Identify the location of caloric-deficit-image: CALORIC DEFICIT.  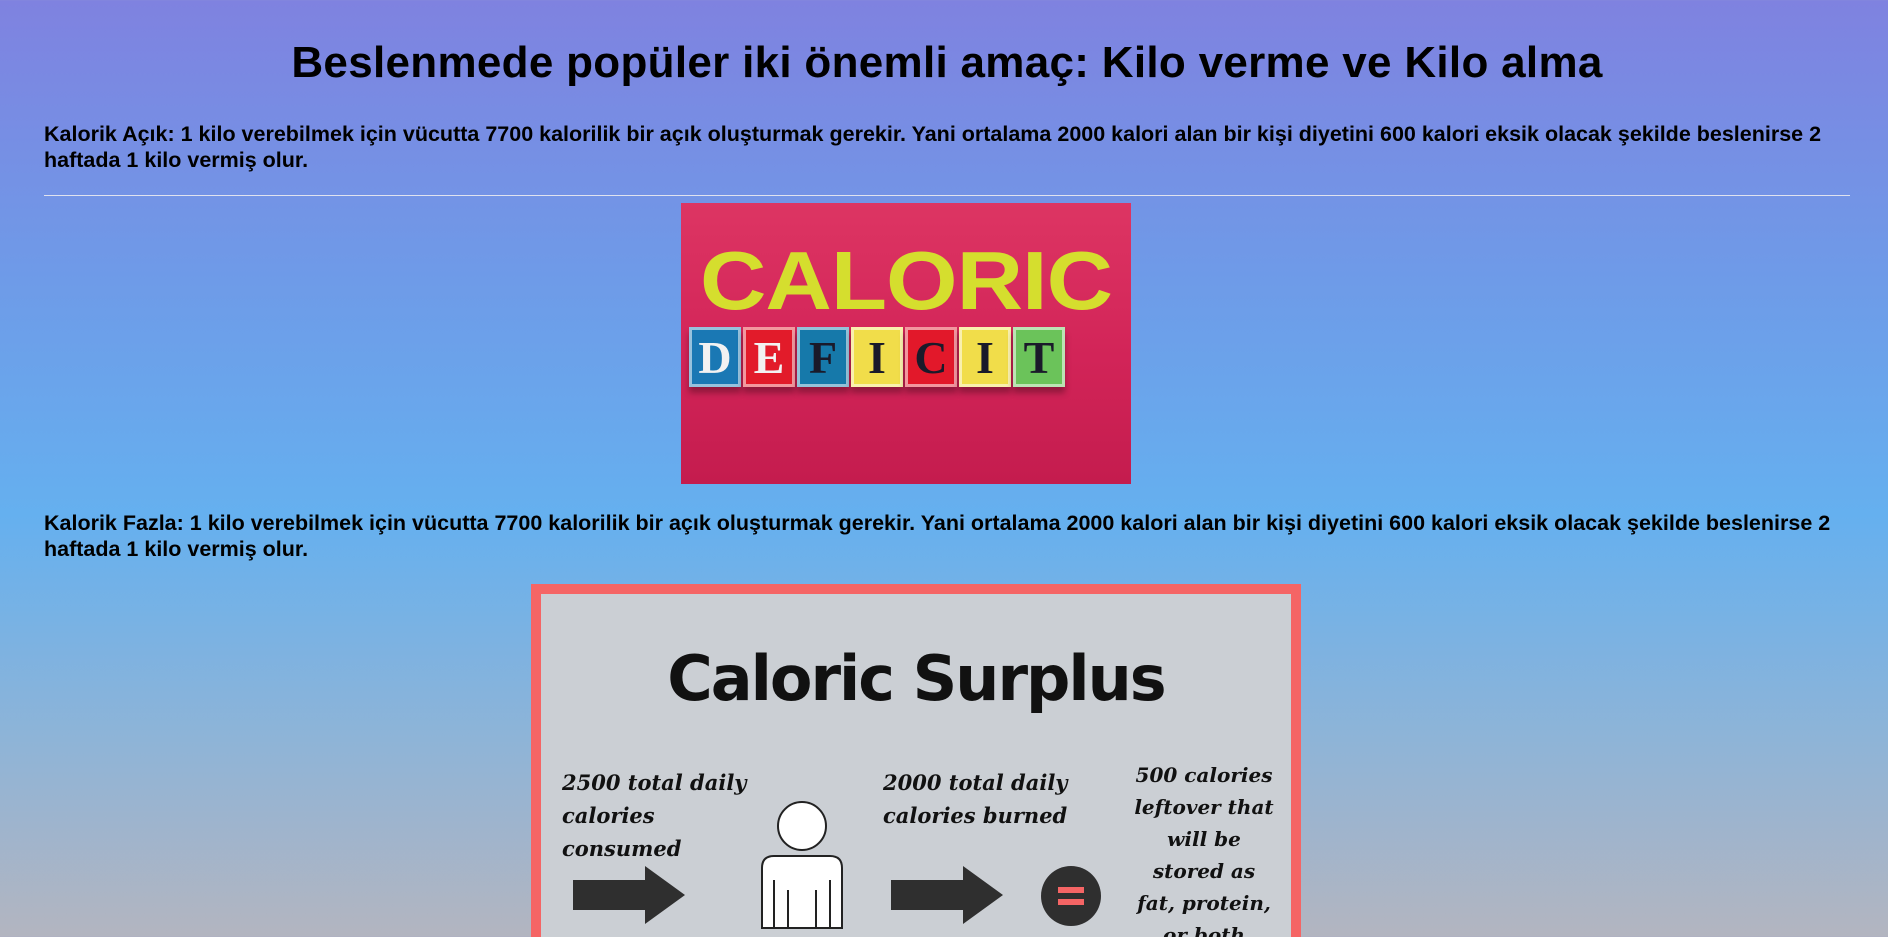
(906, 343).